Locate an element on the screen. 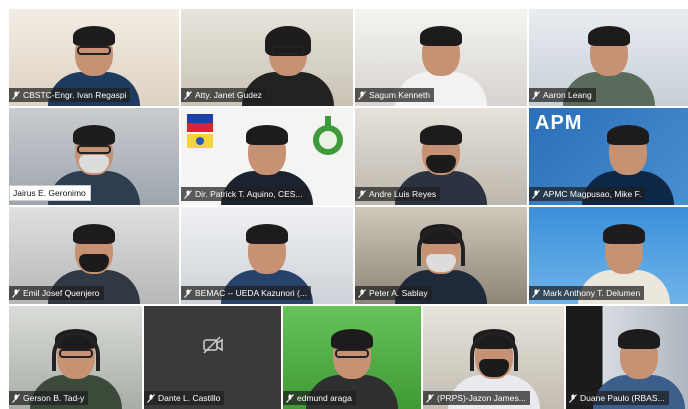 The height and width of the screenshot is (409, 688). participant-tile: Sagum Kenneth is located at coordinates (441, 57).